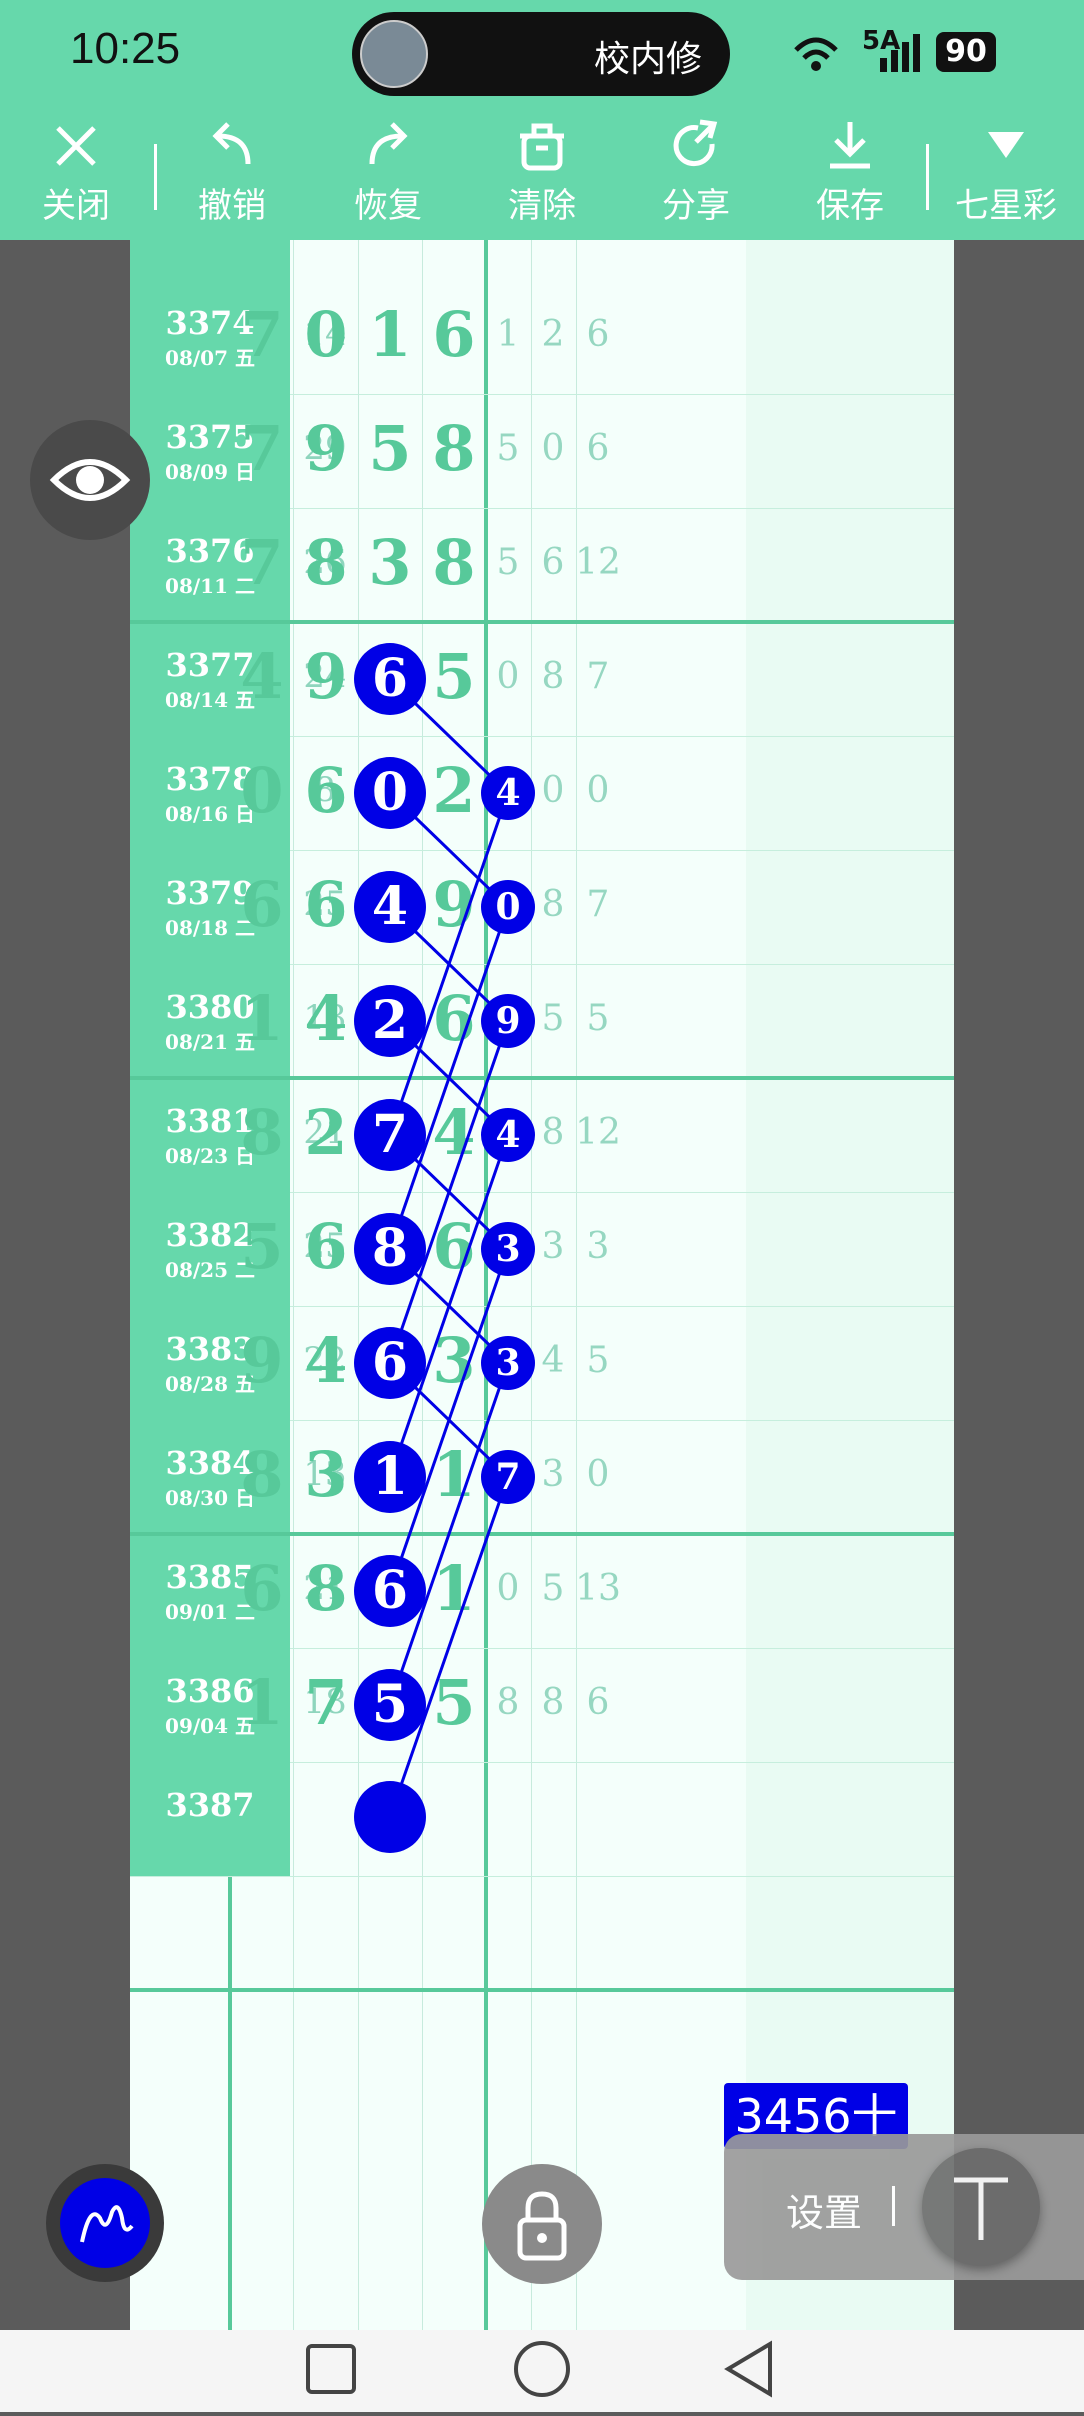 The width and height of the screenshot is (1084, 2416). Describe the element at coordinates (696, 178) in the screenshot. I see `share-button: 分享` at that location.